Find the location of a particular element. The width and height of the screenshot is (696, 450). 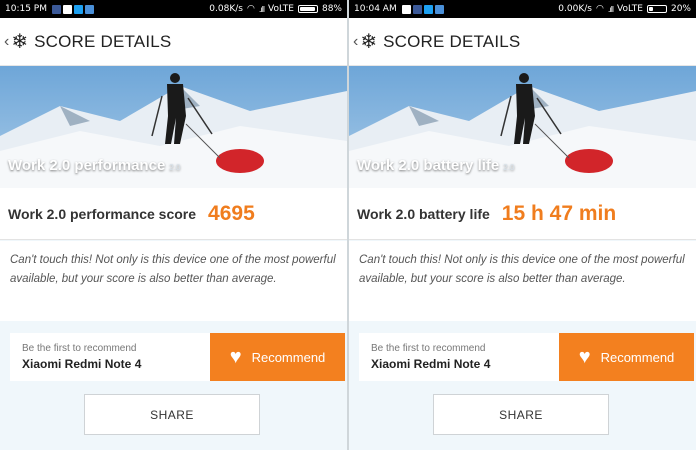

status-right: 0.08K/s ◠ .ıll VoLTE 88% is located at coordinates (275, 9).